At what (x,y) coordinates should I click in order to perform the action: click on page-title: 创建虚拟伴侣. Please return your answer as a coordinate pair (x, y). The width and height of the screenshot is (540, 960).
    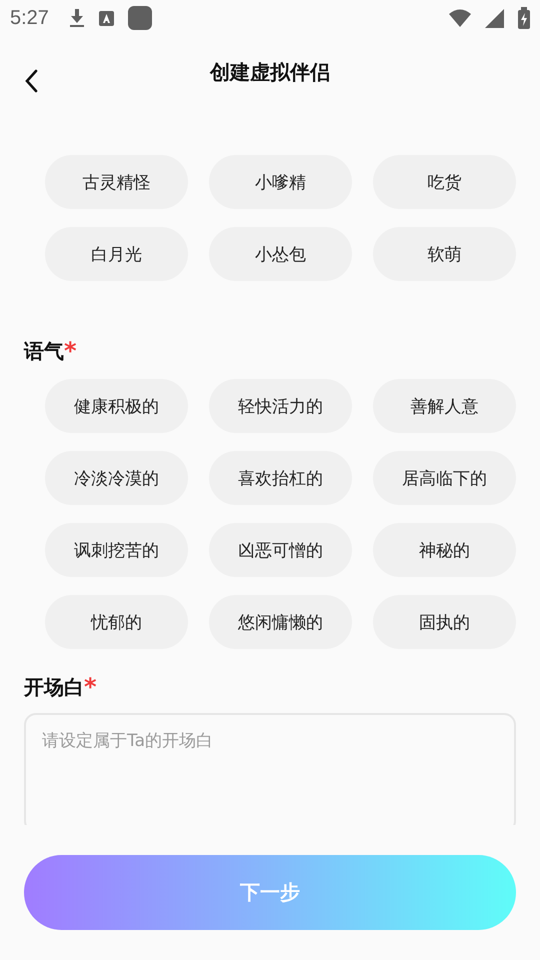
    Looking at the image, I should click on (270, 72).